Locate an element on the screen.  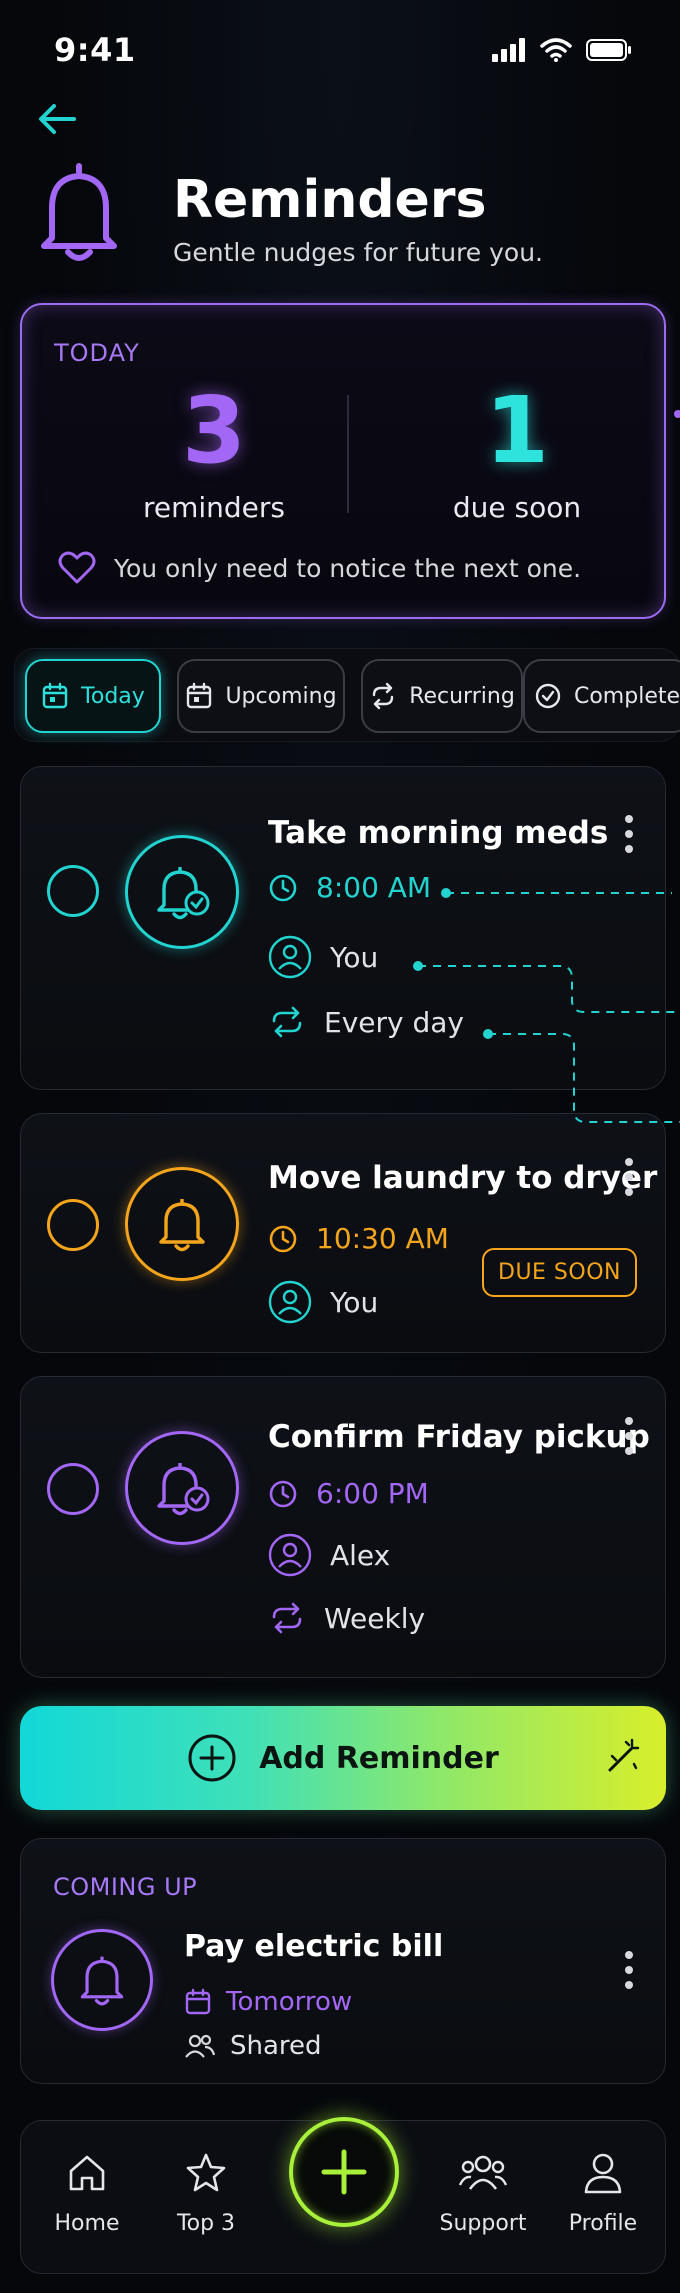
star-icon is located at coordinates (206, 2172).